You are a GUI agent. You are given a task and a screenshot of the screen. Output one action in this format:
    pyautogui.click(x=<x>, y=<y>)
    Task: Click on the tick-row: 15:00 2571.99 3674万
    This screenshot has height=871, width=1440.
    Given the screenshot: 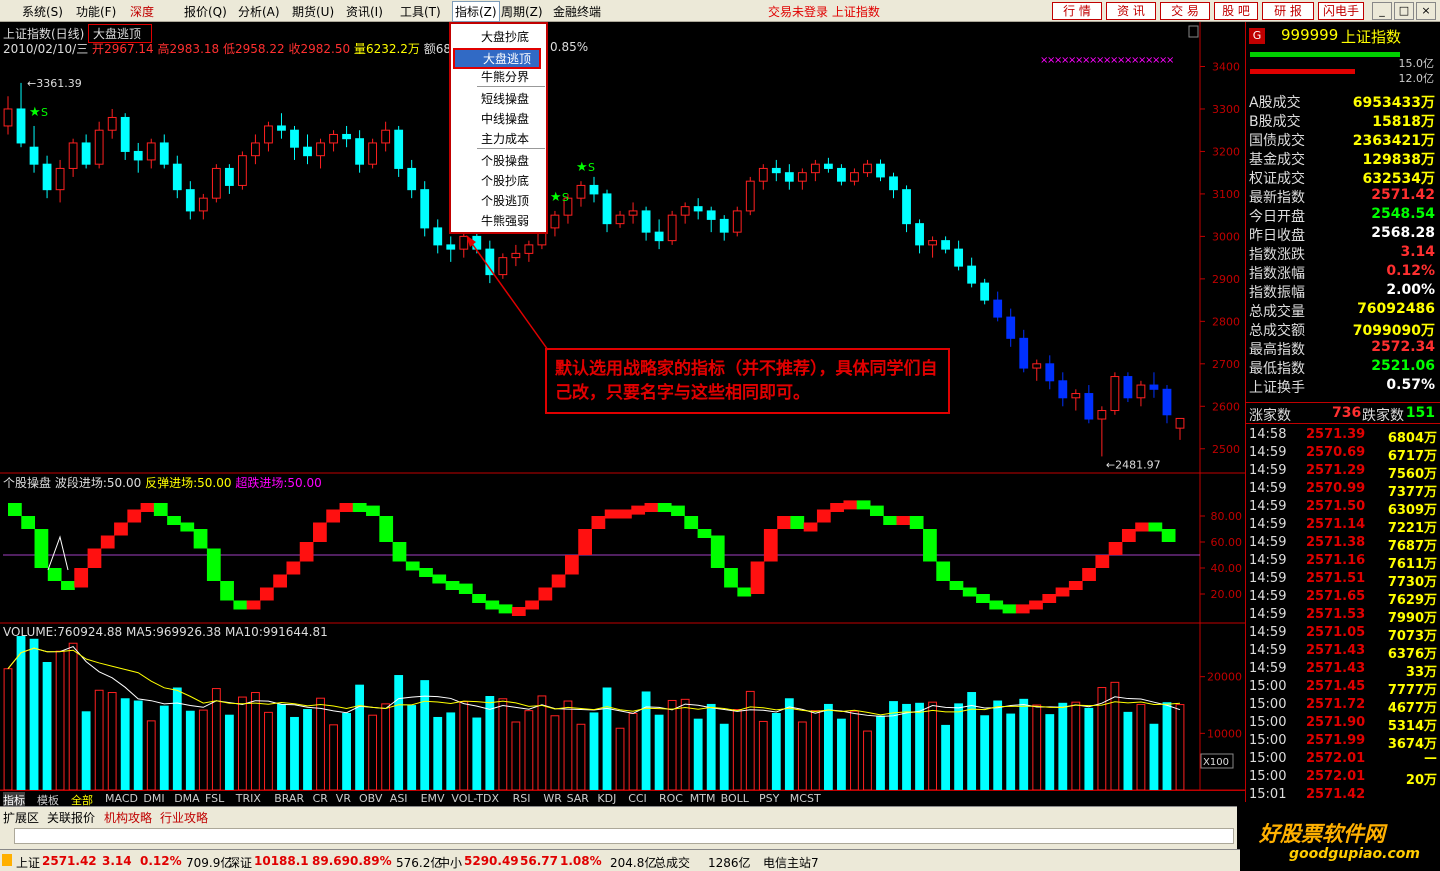 What is the action you would take?
    pyautogui.click(x=1343, y=742)
    